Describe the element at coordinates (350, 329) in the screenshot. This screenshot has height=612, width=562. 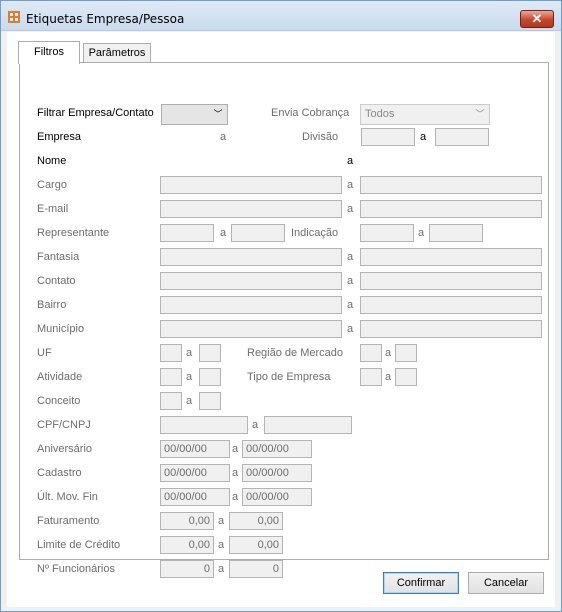
I see `municipio-range-sep: a` at that location.